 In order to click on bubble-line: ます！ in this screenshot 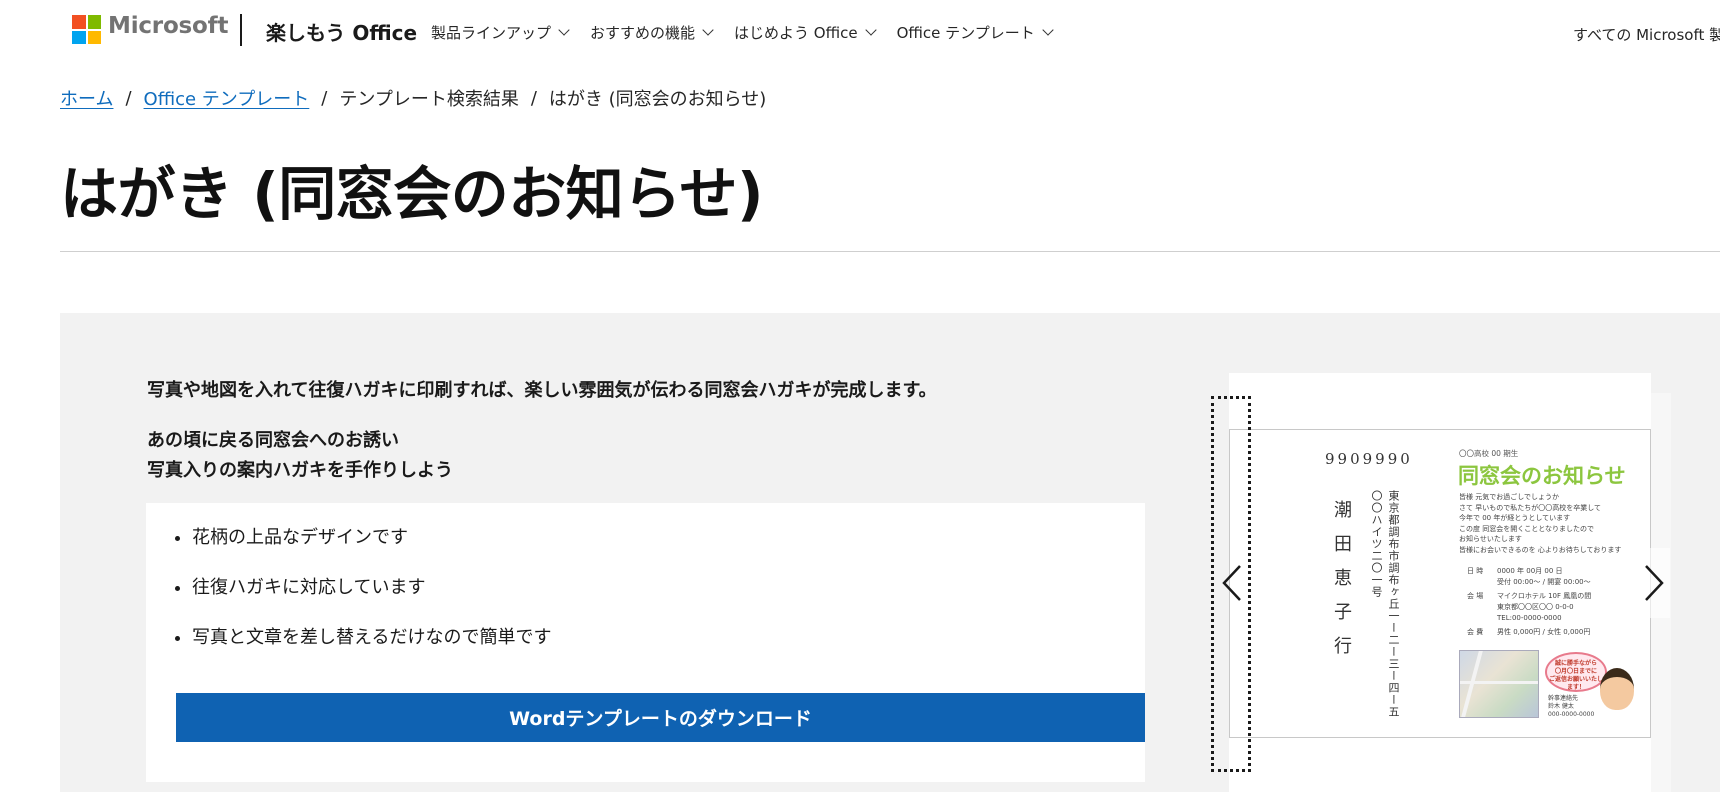, I will do `click(1575, 687)`.